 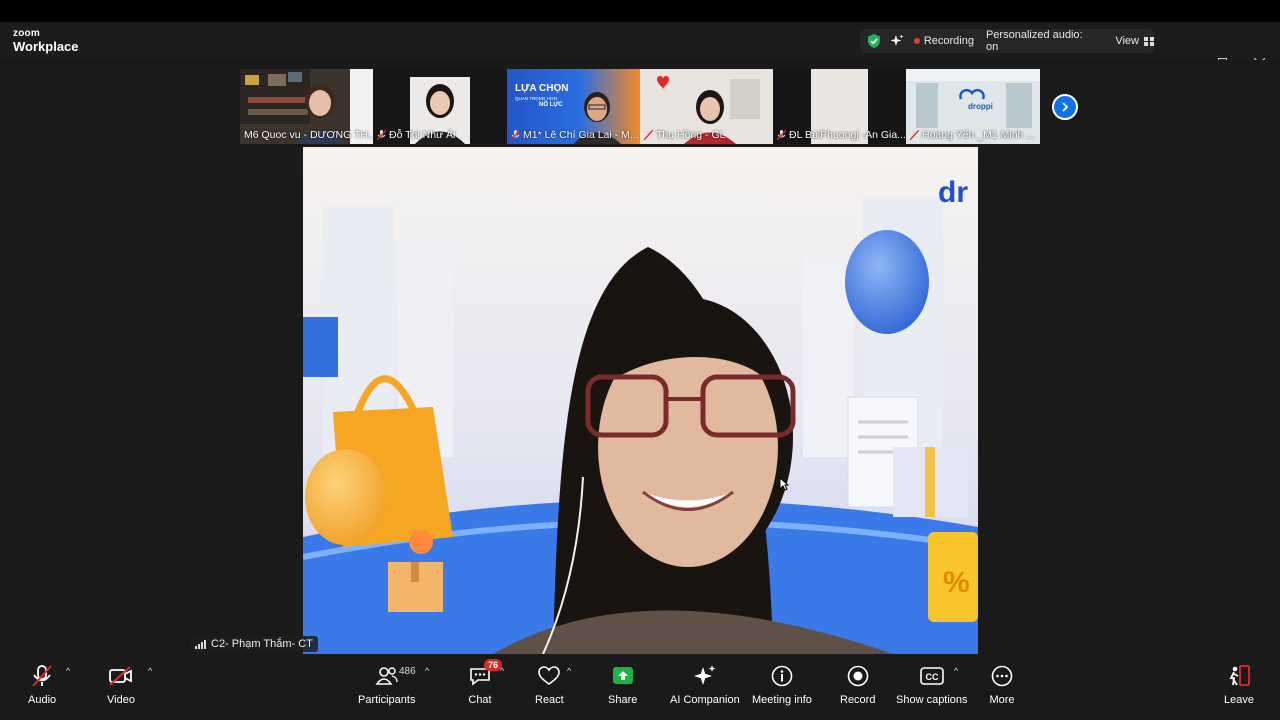 I want to click on chat-button: 76 Chat, so click(x=484, y=682).